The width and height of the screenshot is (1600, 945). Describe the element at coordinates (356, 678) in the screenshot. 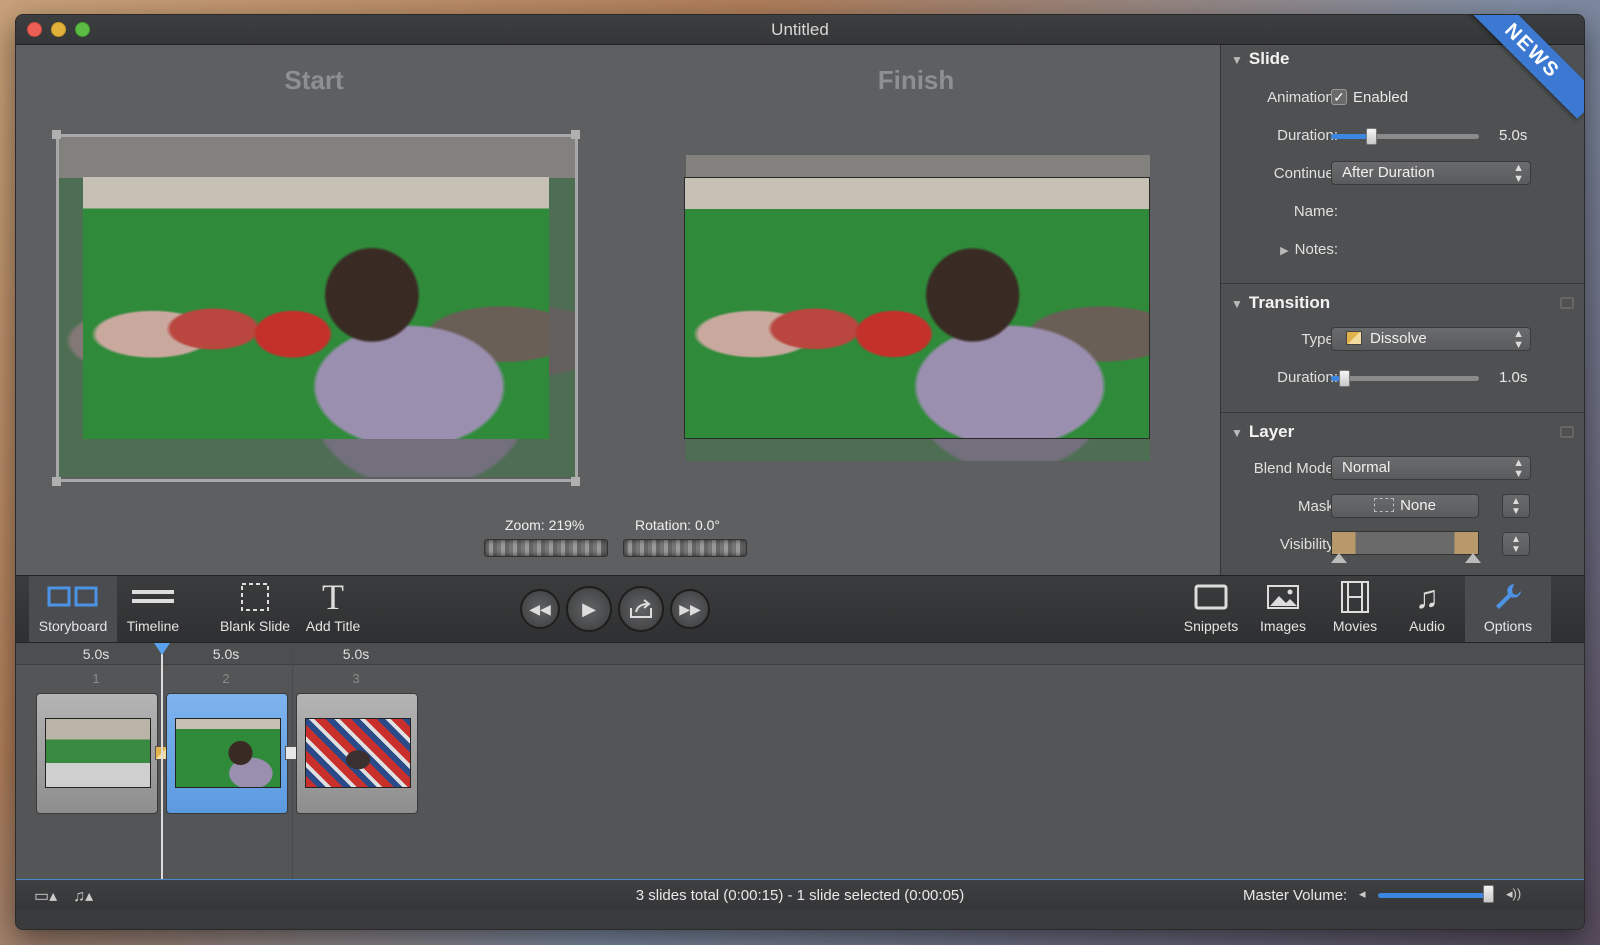

I see `slide-number: 3` at that location.